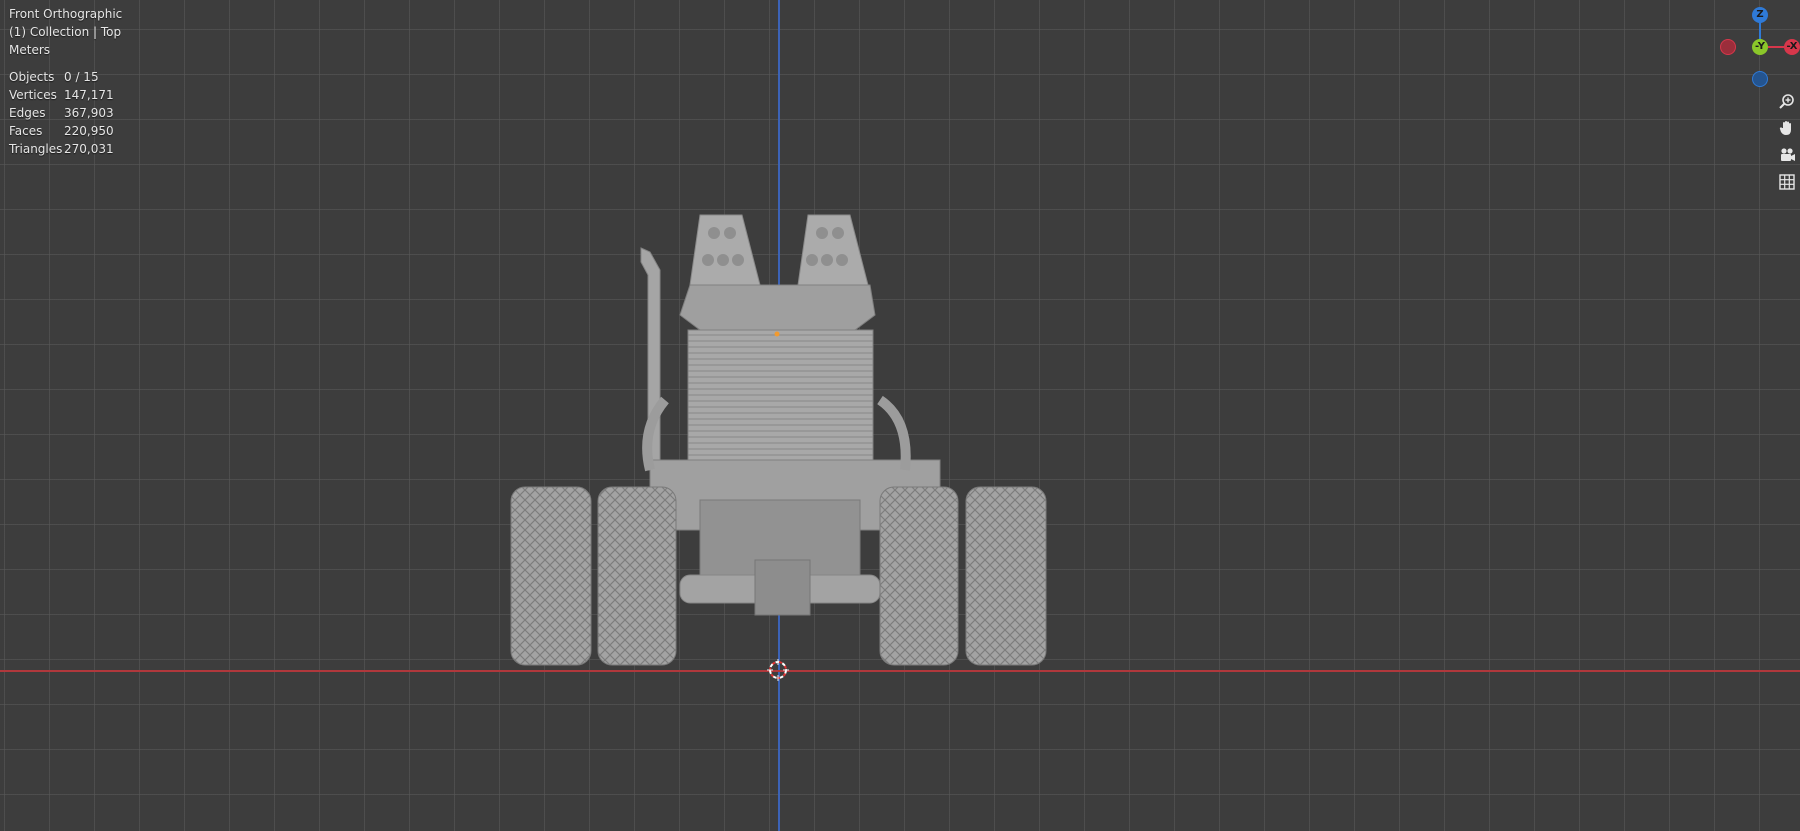  What do you see at coordinates (1728, 47) in the screenshot?
I see `gizmo-positive-x` at bounding box center [1728, 47].